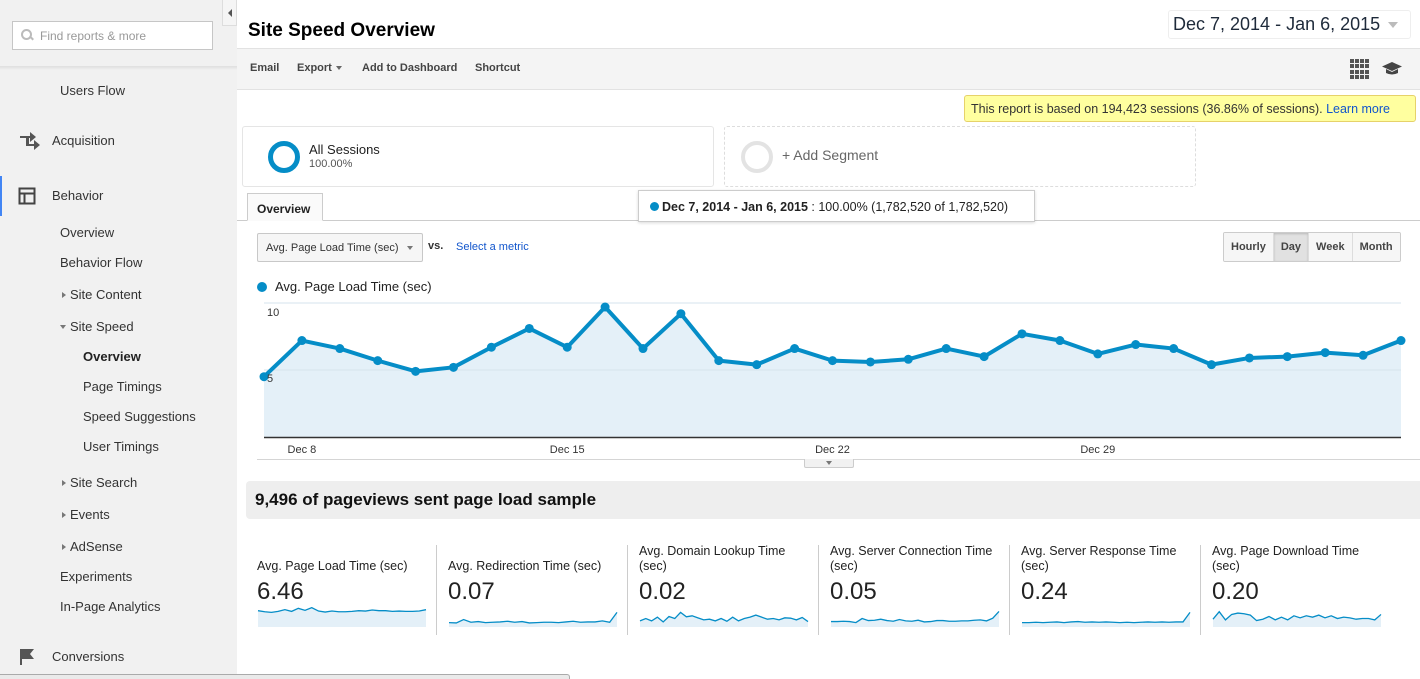  I want to click on sidebar-item-acquisition: Acquisition, so click(67, 141).